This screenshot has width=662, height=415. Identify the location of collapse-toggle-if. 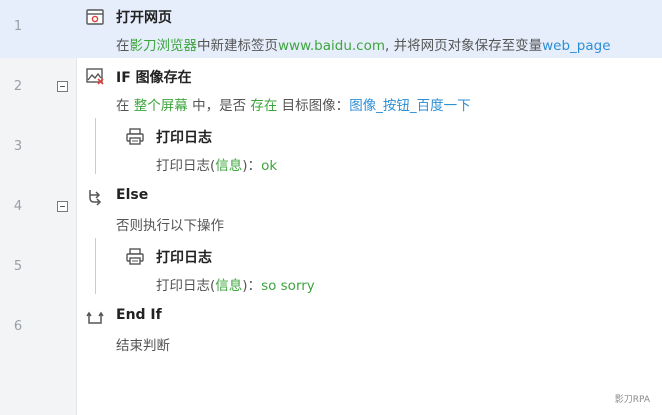
(62, 86).